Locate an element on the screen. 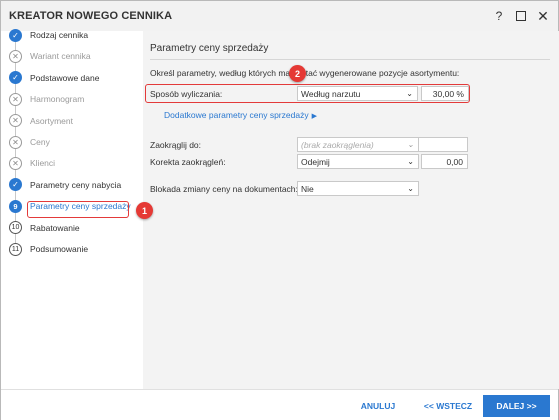 The height and width of the screenshot is (420, 559). zaokraglij-value: (brak zaokrąglenia) is located at coordinates (337, 144).